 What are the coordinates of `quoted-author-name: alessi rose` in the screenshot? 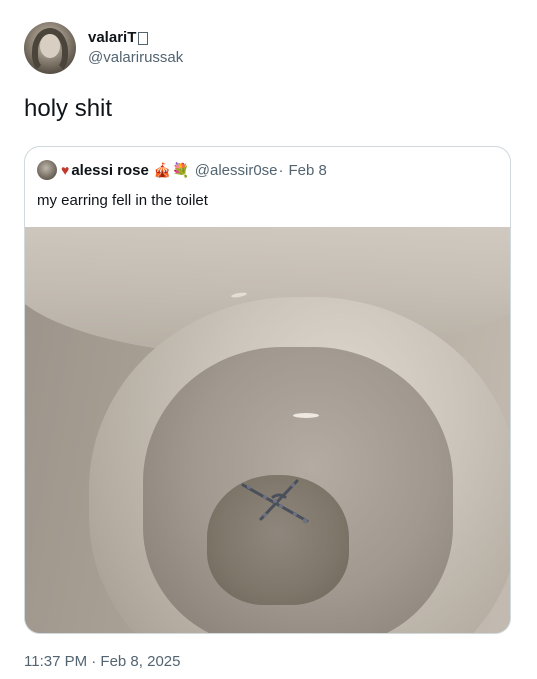 It's located at (110, 170).